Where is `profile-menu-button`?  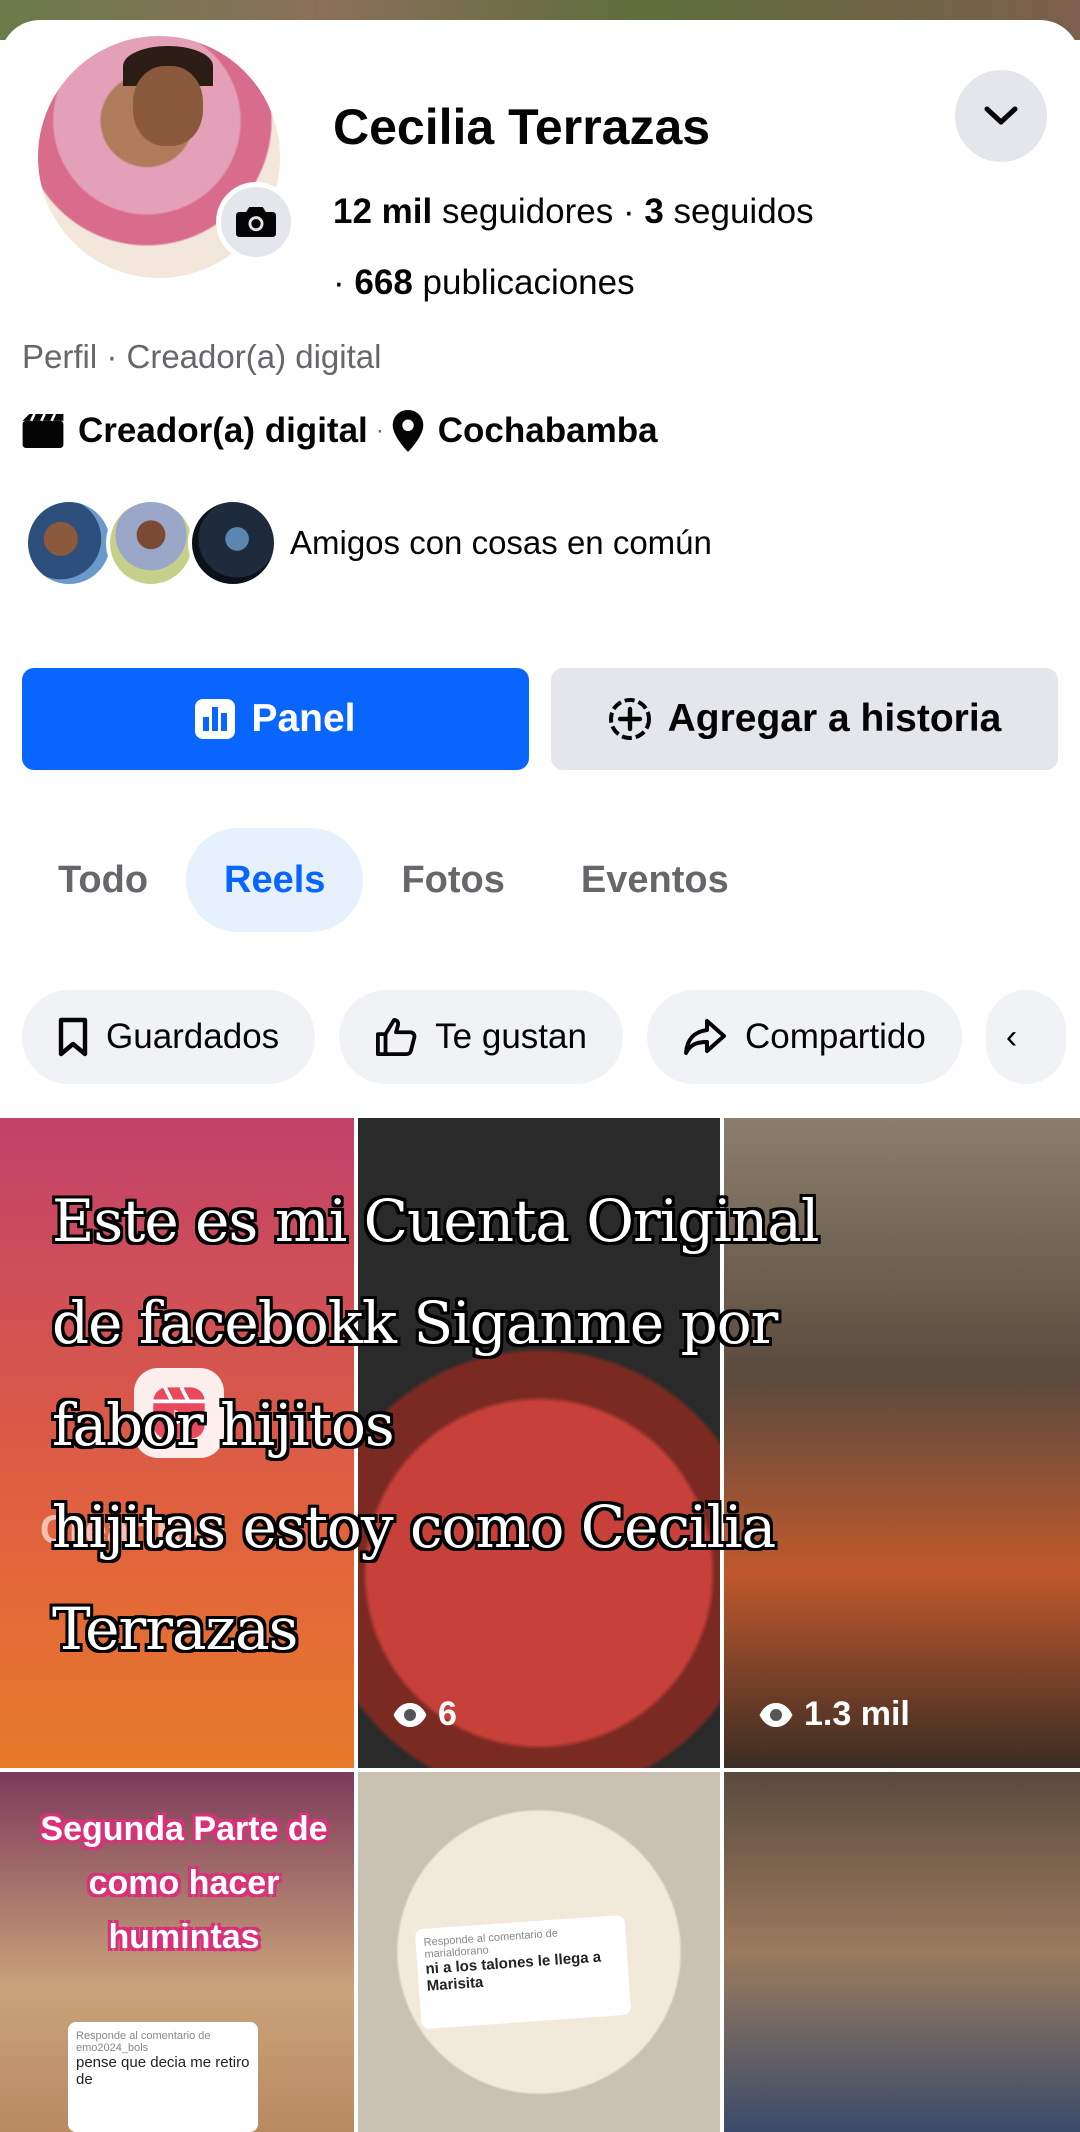 profile-menu-button is located at coordinates (1001, 116).